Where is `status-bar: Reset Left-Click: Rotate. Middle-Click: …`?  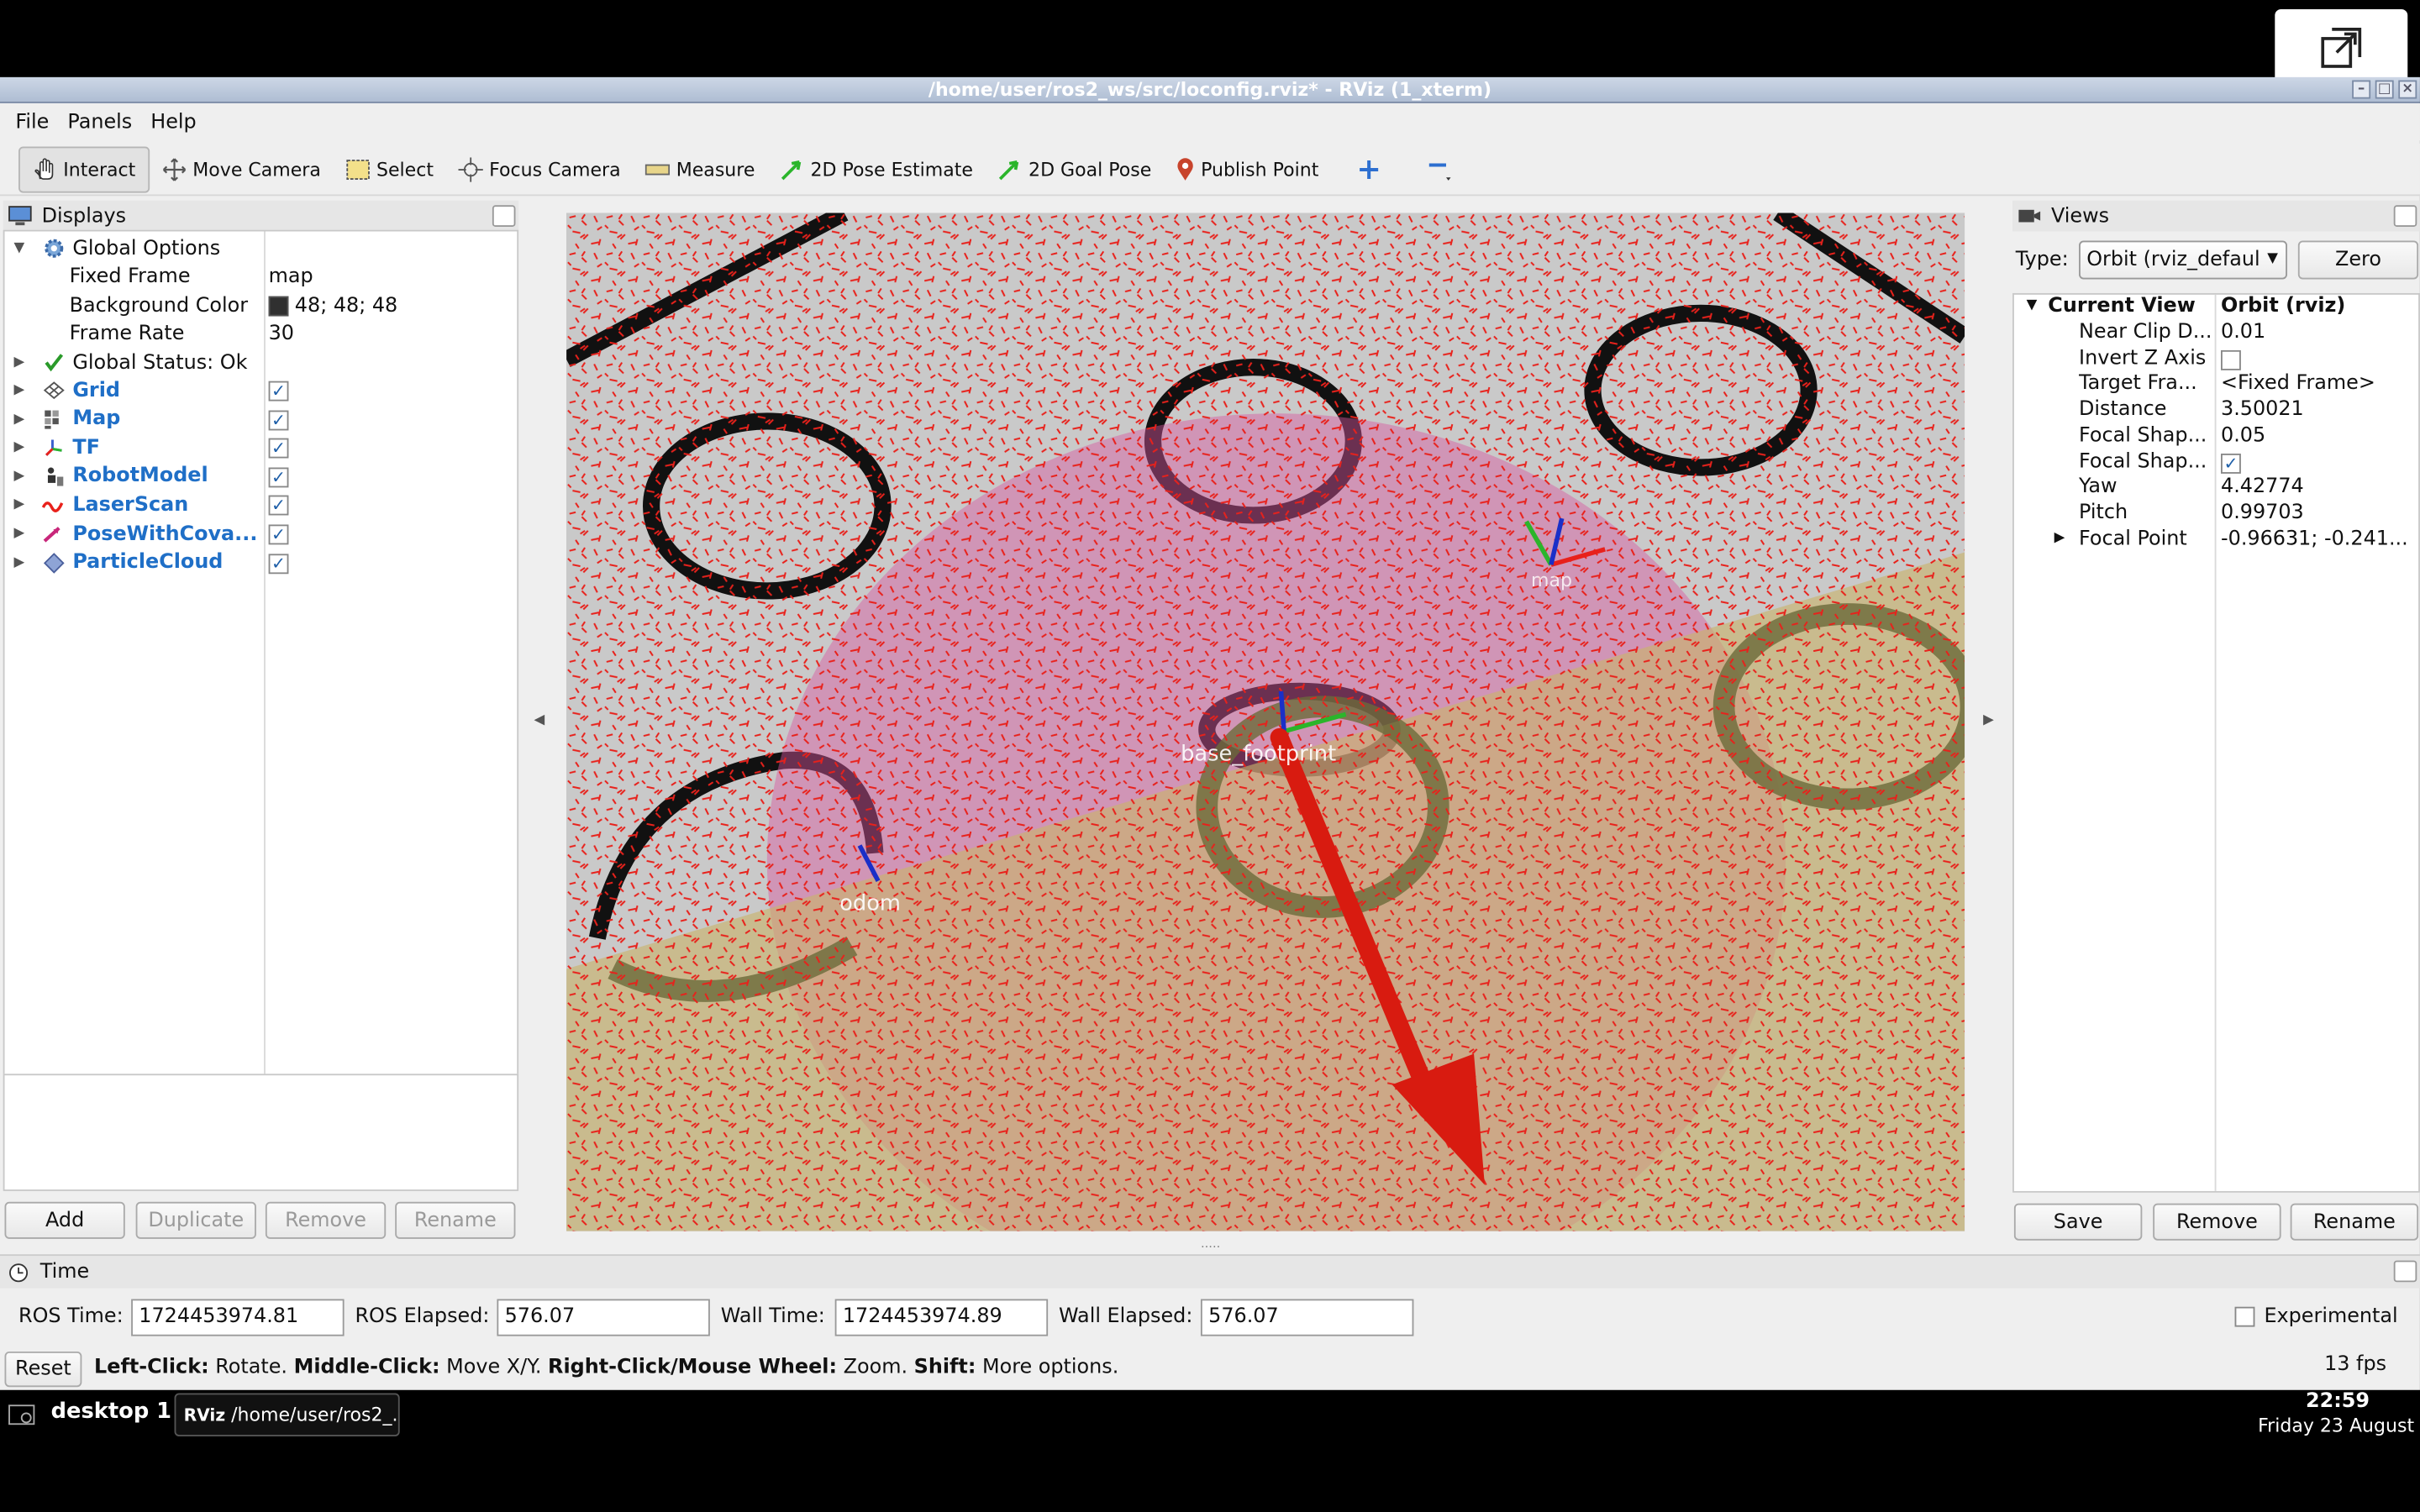
status-bar: Reset Left-Click: Rotate. Middle-Click: … is located at coordinates (1210, 1368).